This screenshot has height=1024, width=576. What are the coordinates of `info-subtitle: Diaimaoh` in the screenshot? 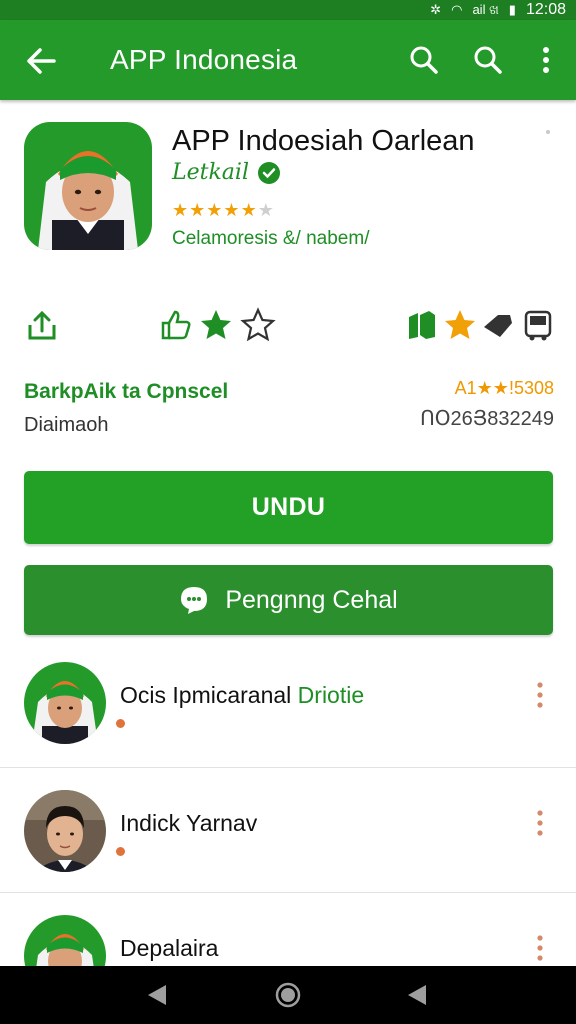 It's located at (66, 425).